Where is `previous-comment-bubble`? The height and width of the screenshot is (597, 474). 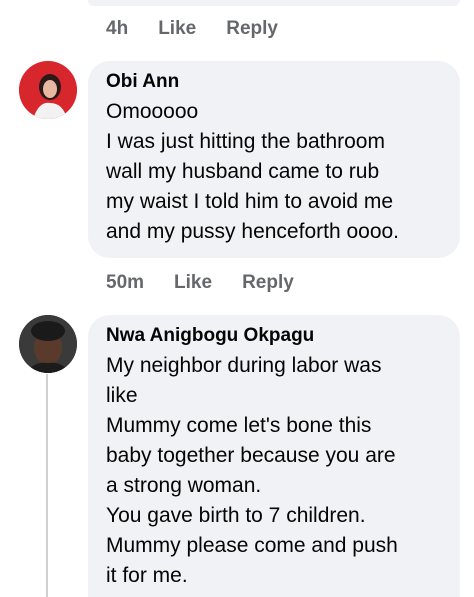
previous-comment-bubble is located at coordinates (274, 3).